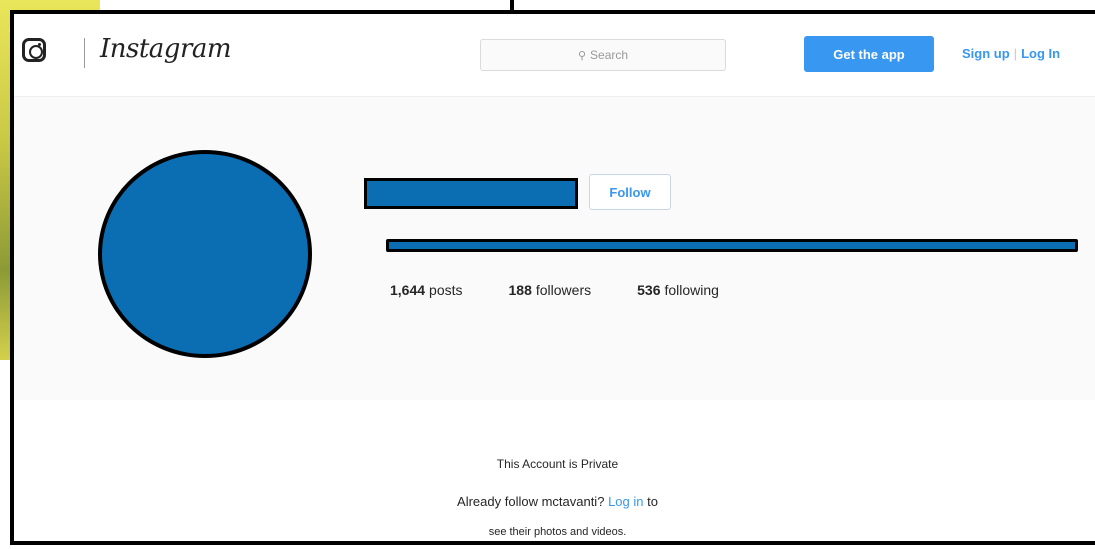 The width and height of the screenshot is (1095, 549). I want to click on bio-redaction, so click(732, 245).